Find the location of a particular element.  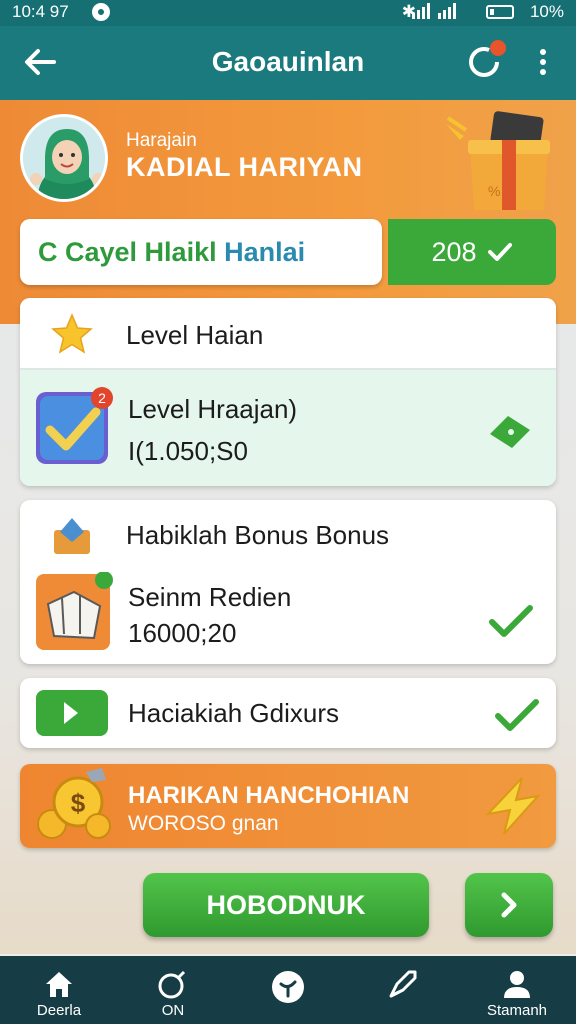

profile-icon is located at coordinates (517, 984).